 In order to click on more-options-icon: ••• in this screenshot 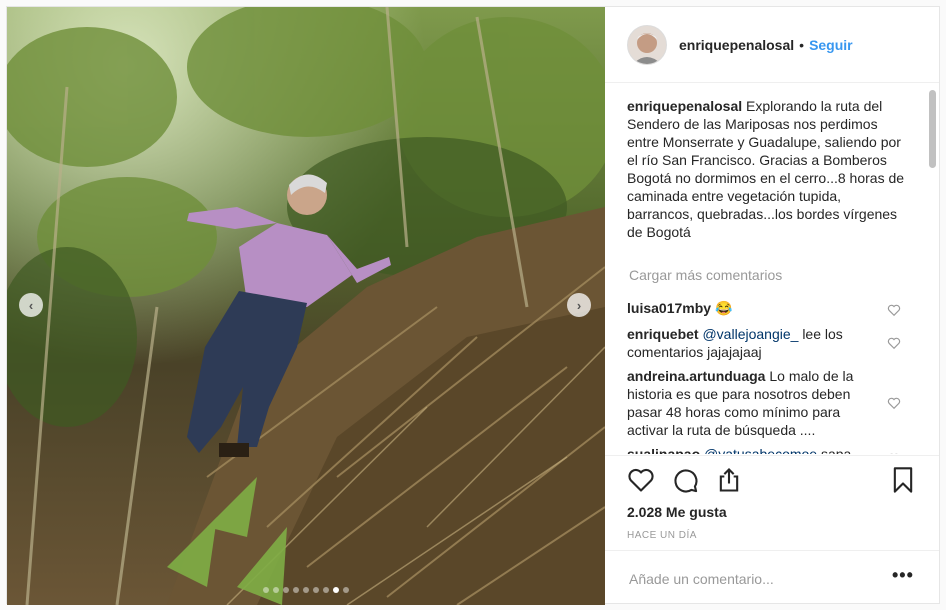, I will do `click(903, 575)`.